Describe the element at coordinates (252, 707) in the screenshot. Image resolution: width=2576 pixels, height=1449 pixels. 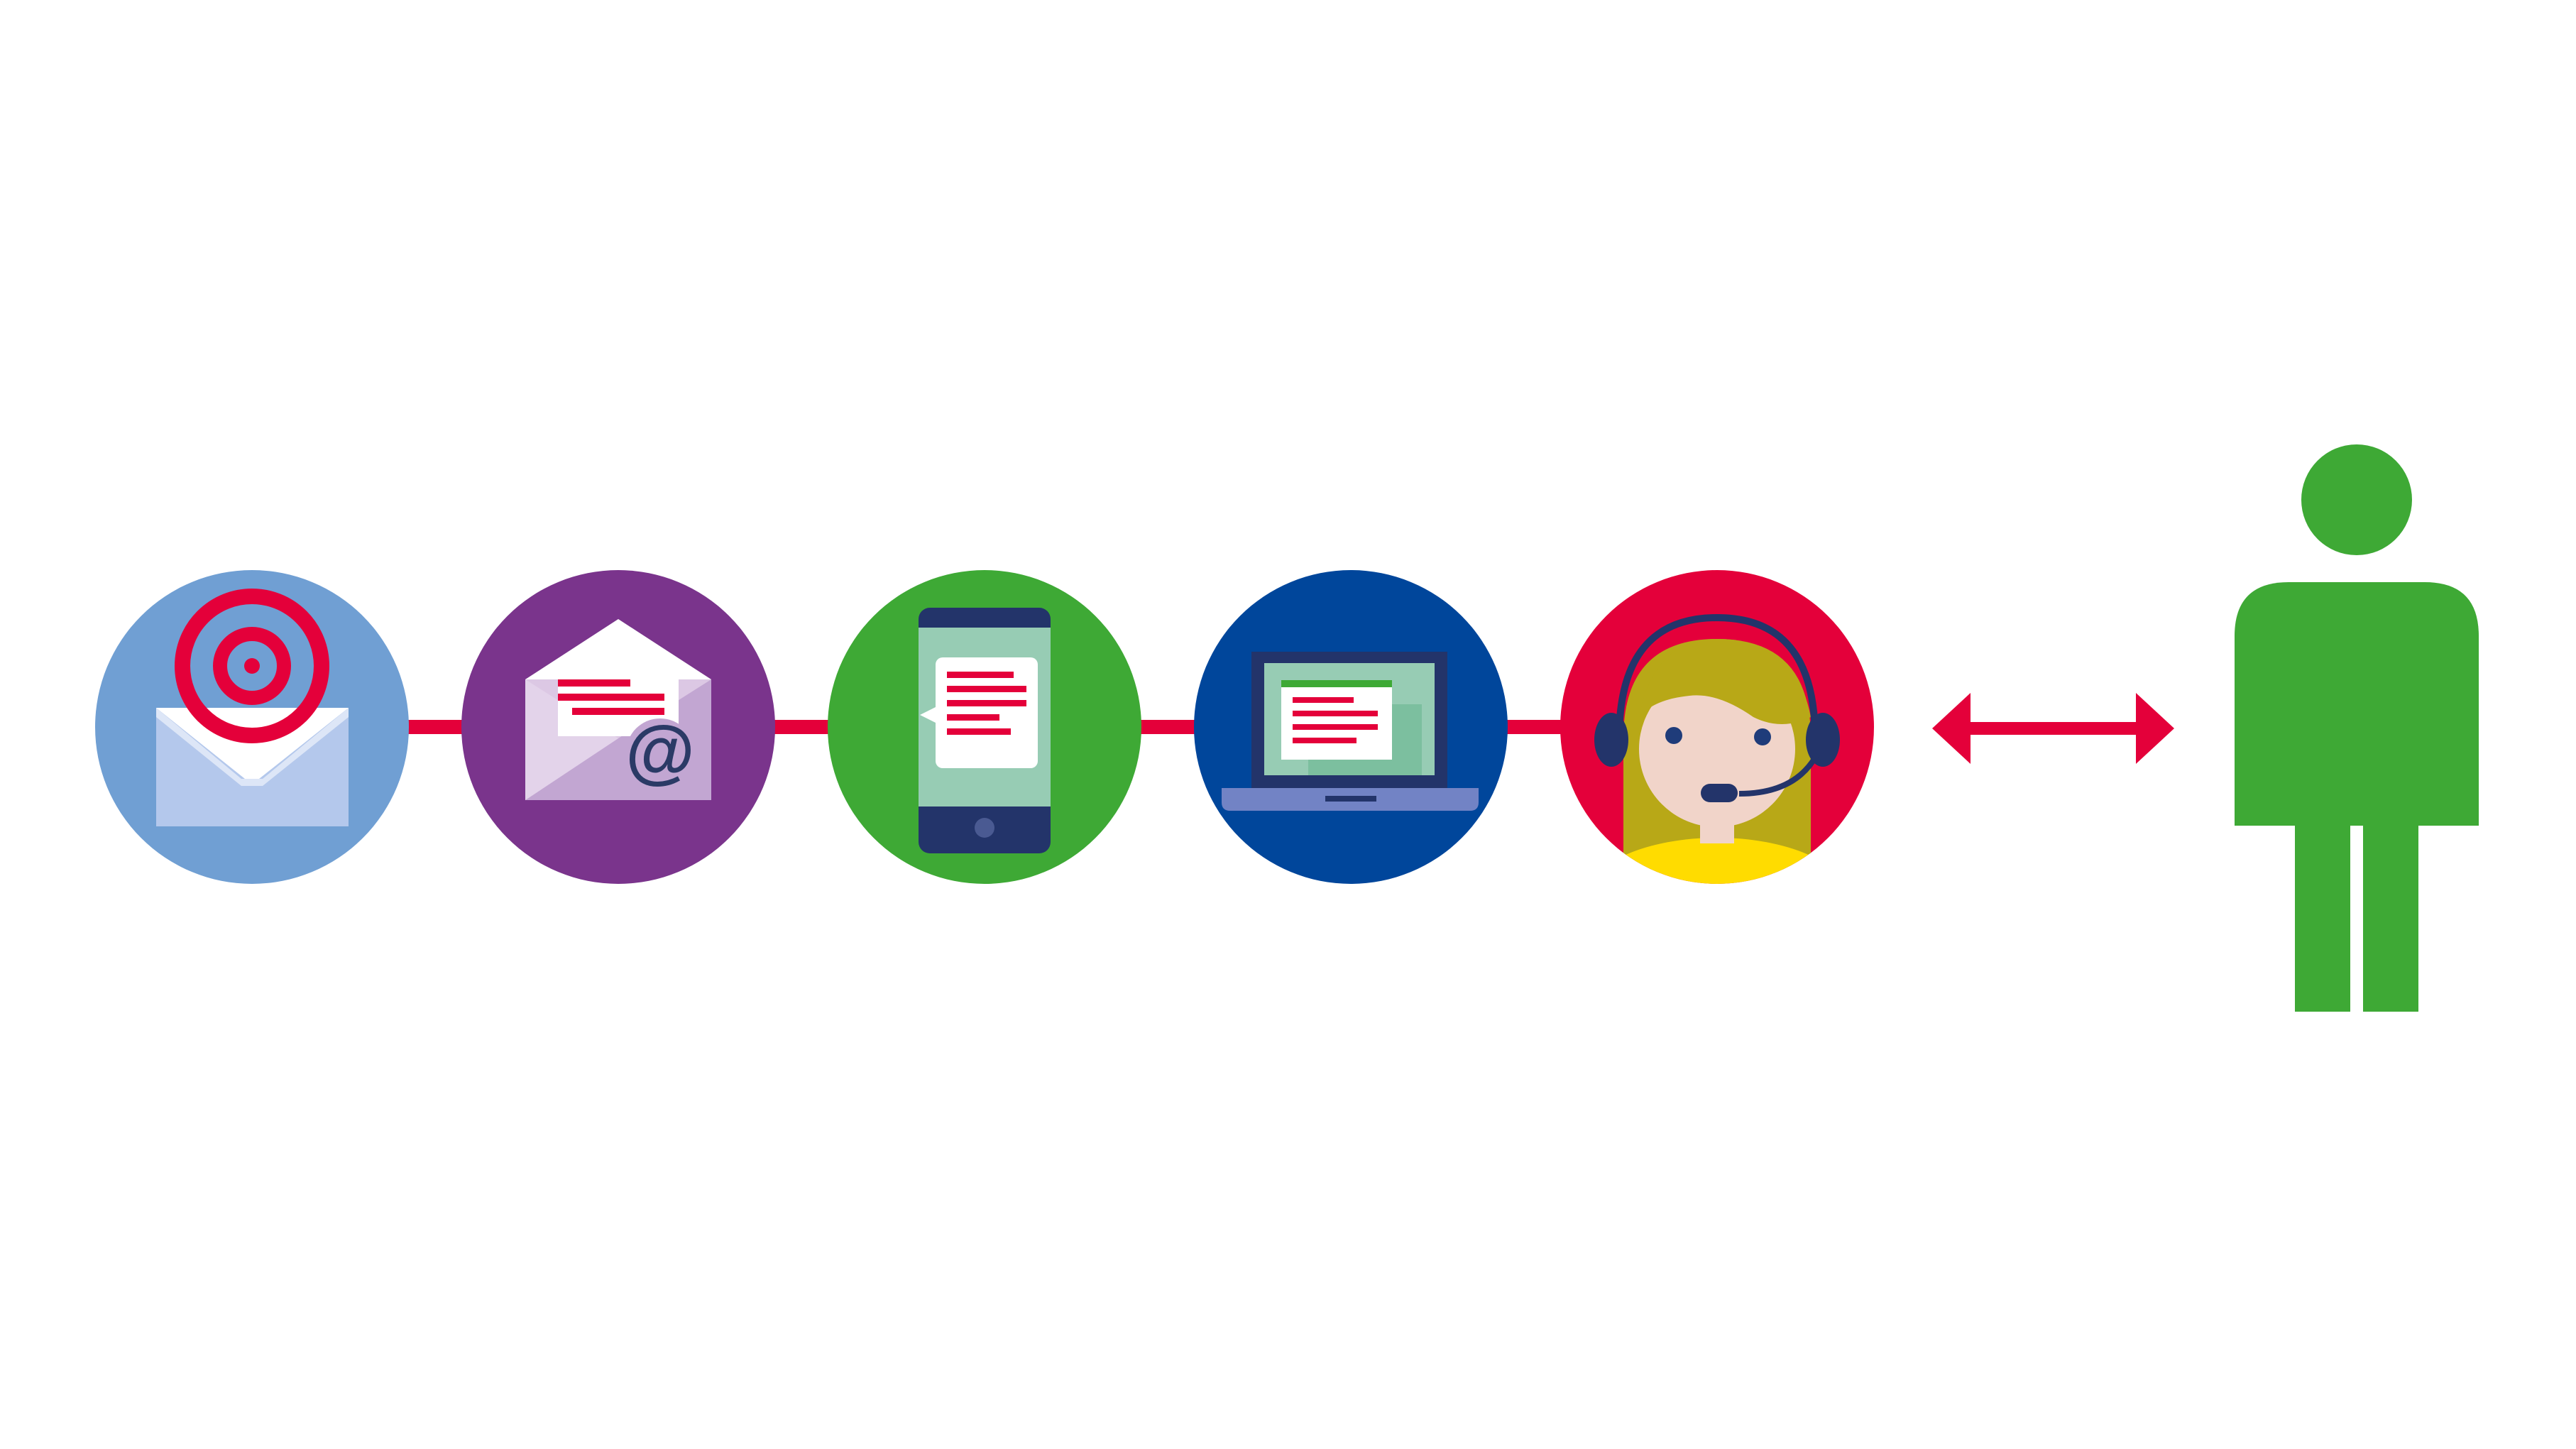
I see `envelope-target-icon` at that location.